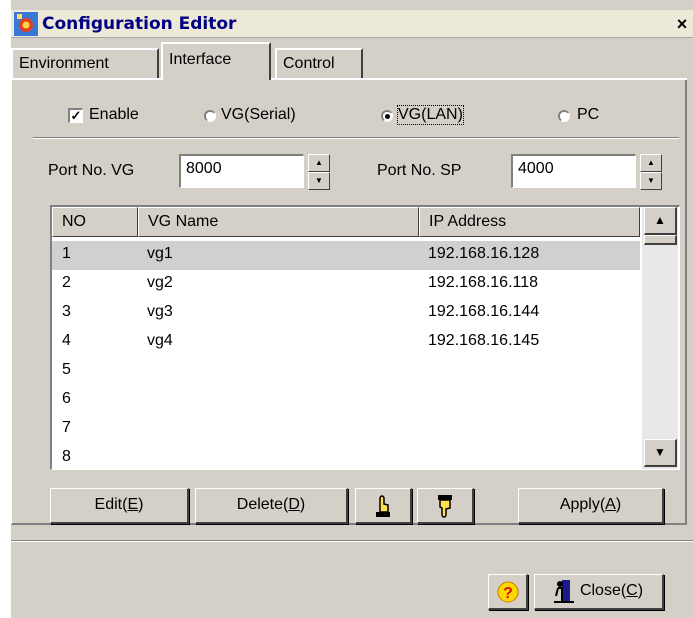 Image resolution: width=693 pixels, height=618 pixels. What do you see at coordinates (139, 24) in the screenshot?
I see `window-title: Configuration Editor` at bounding box center [139, 24].